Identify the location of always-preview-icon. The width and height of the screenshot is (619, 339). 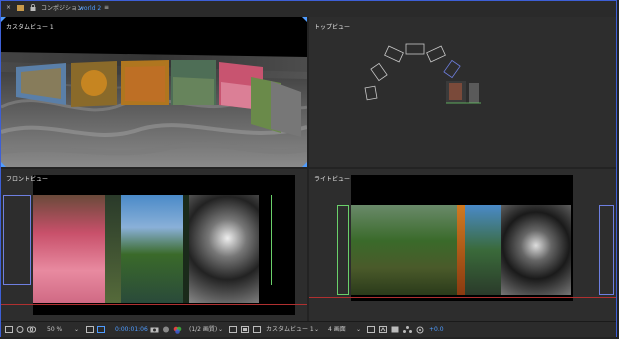
(9, 329).